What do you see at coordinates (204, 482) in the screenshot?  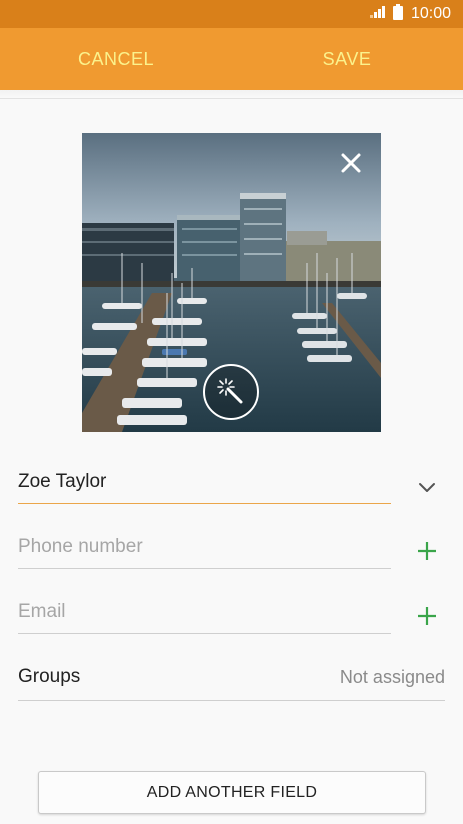 I see `name-field: Zoe Taylor` at bounding box center [204, 482].